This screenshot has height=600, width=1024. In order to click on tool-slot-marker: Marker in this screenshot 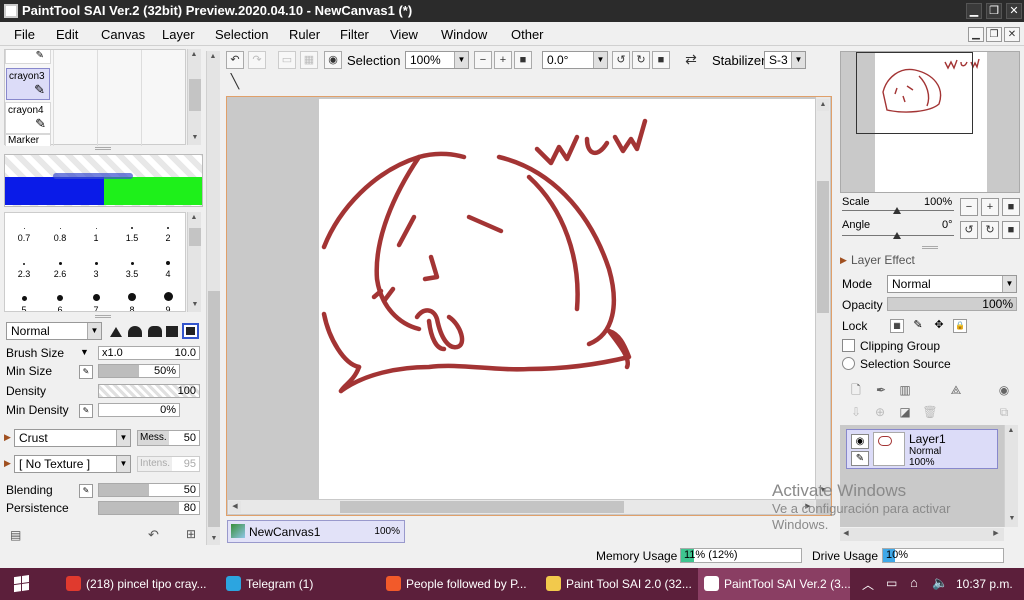, I will do `click(28, 140)`.